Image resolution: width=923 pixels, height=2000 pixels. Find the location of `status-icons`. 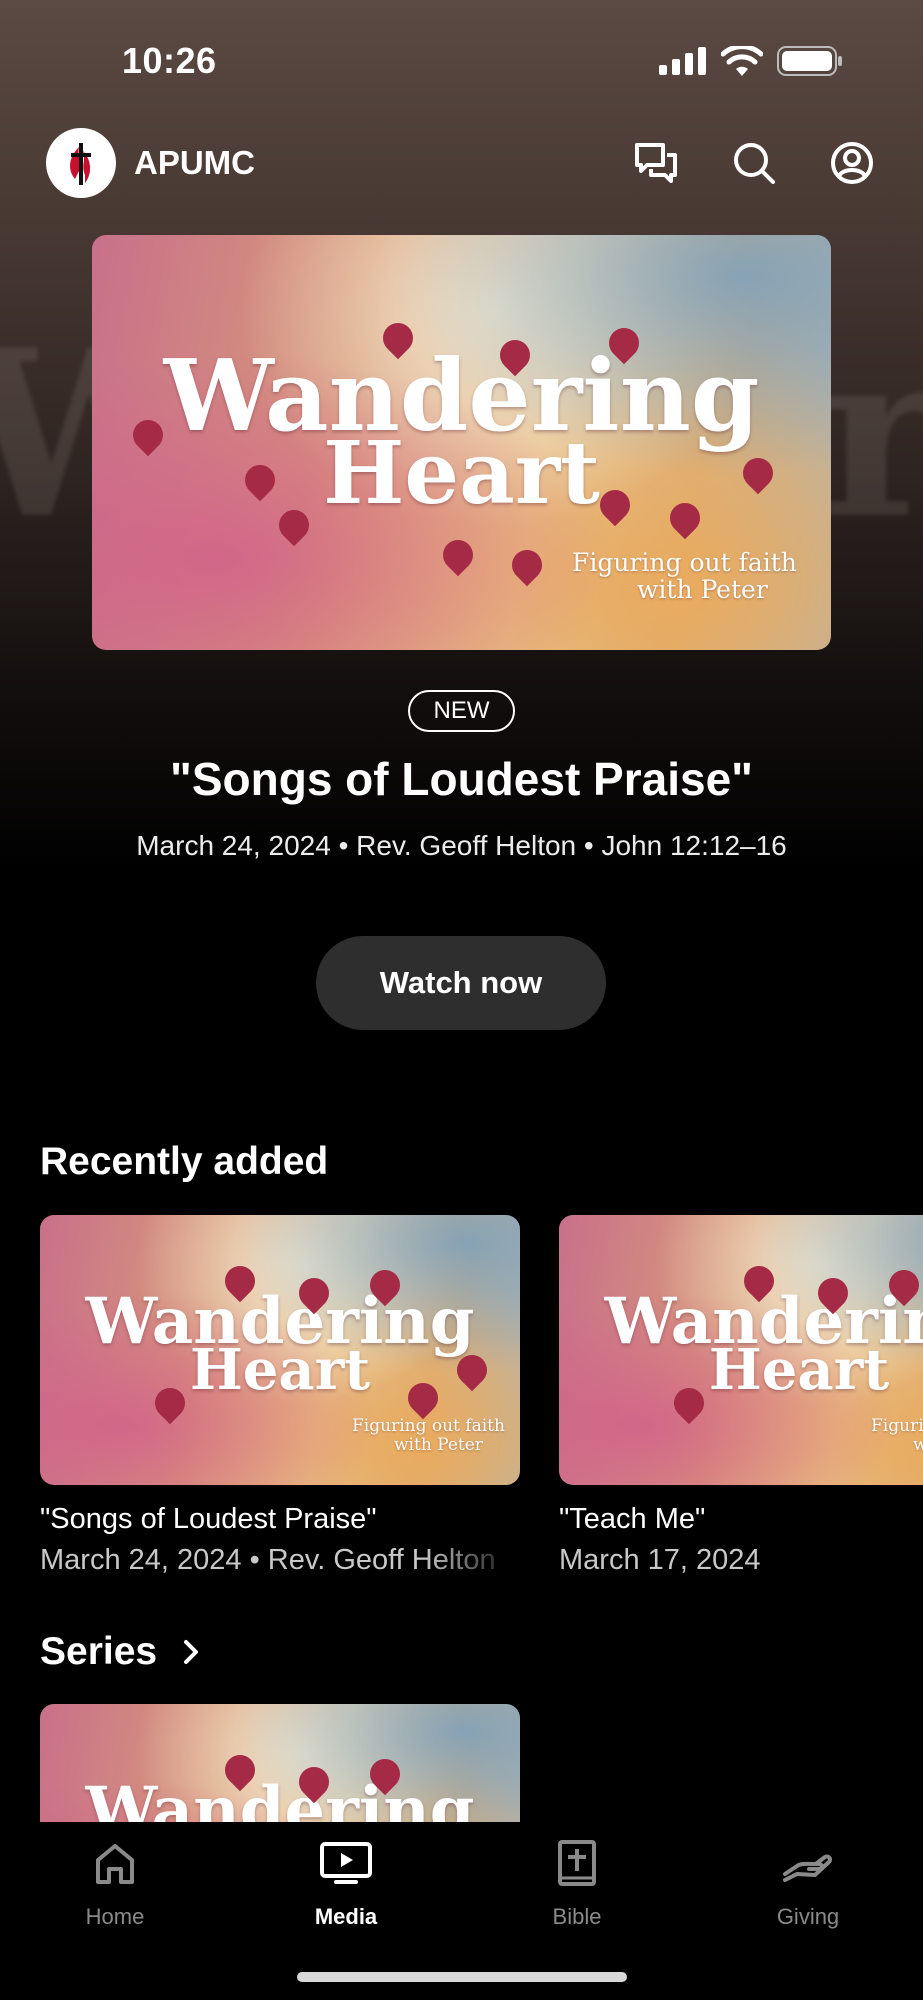

status-icons is located at coordinates (751, 61).